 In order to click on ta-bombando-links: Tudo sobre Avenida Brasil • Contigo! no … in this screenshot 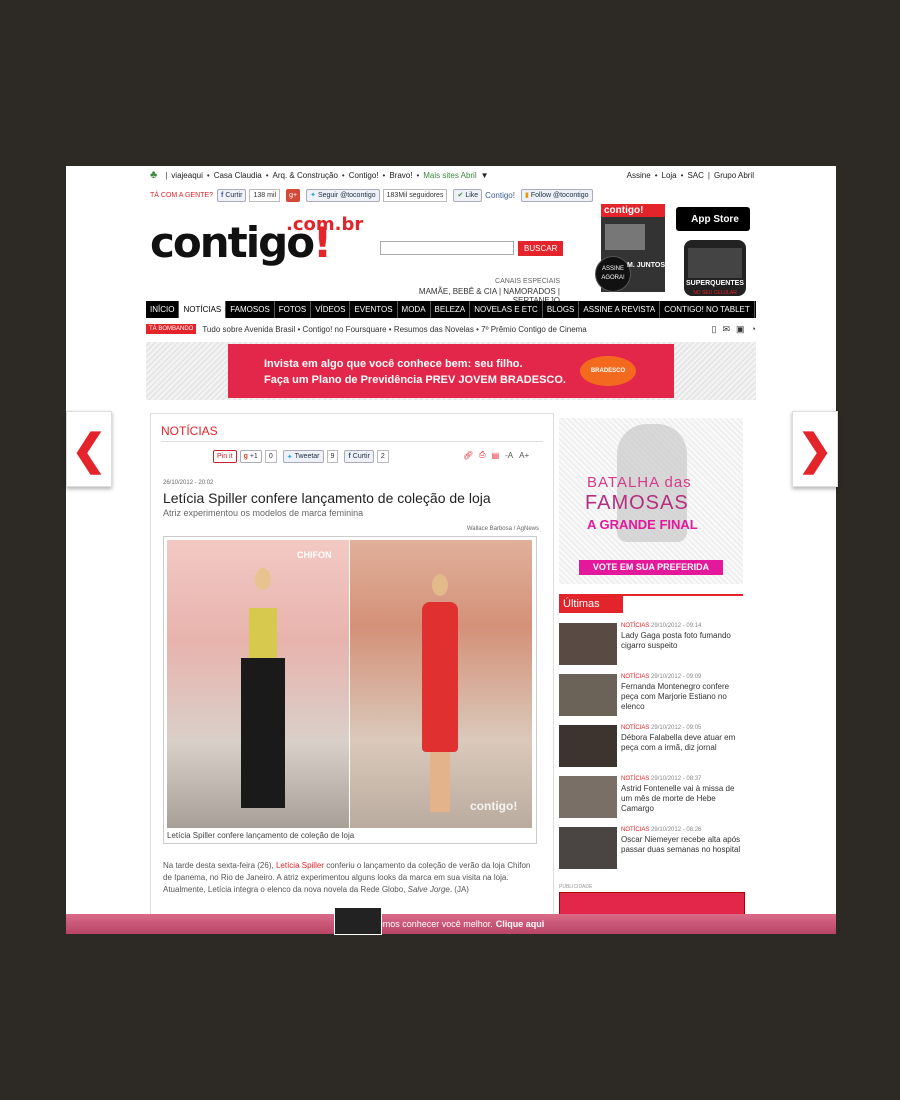, I will do `click(394, 329)`.